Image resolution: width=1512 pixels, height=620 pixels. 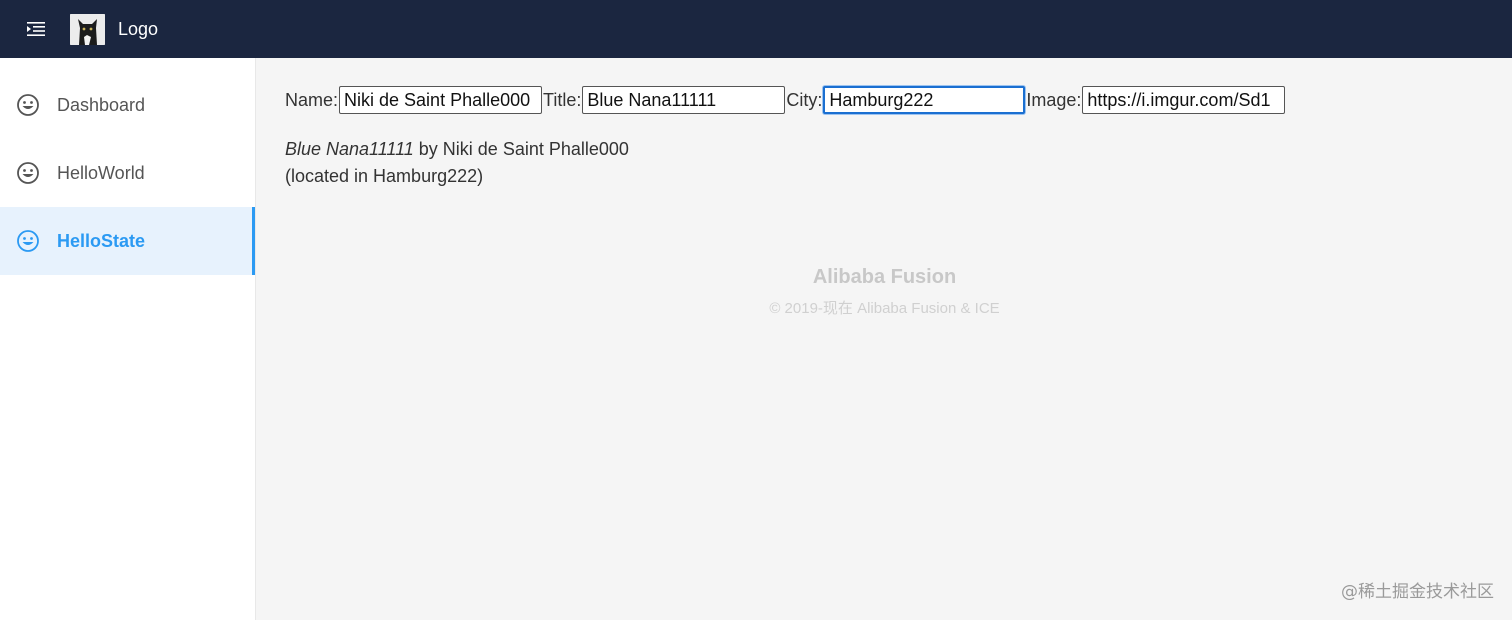 I want to click on sidebar-item-label: Dashboard, so click(x=101, y=104).